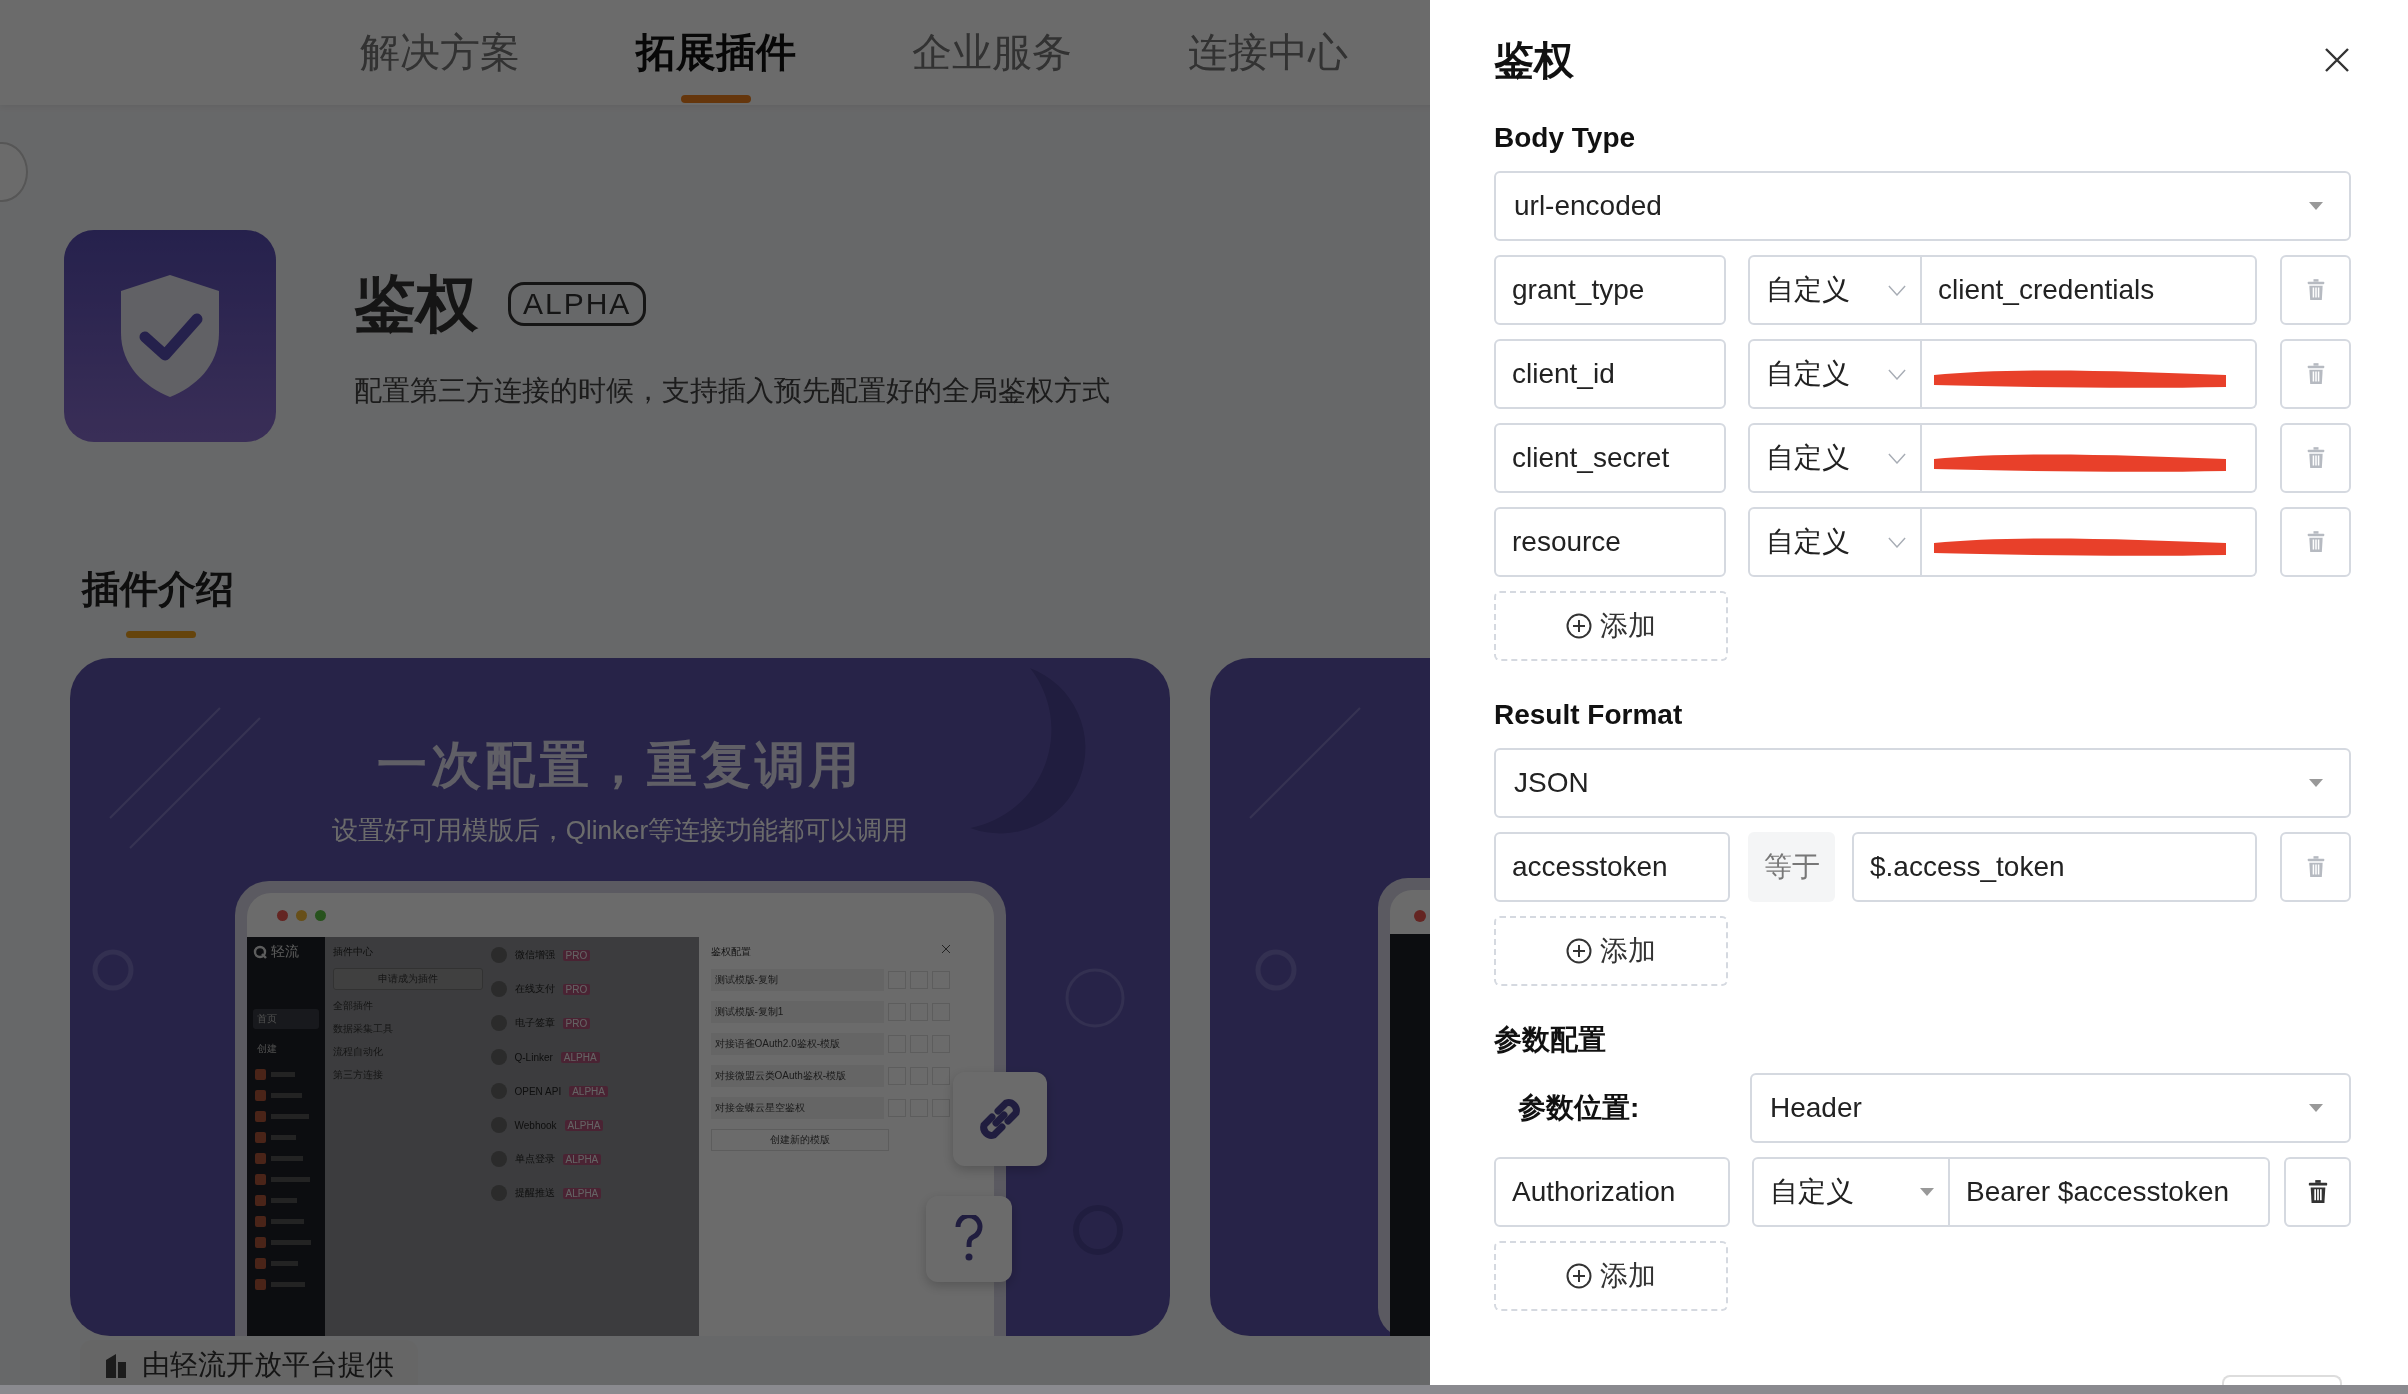 The width and height of the screenshot is (2408, 1394). Describe the element at coordinates (2089, 290) in the screenshot. I see `value-field: client_credentials` at that location.